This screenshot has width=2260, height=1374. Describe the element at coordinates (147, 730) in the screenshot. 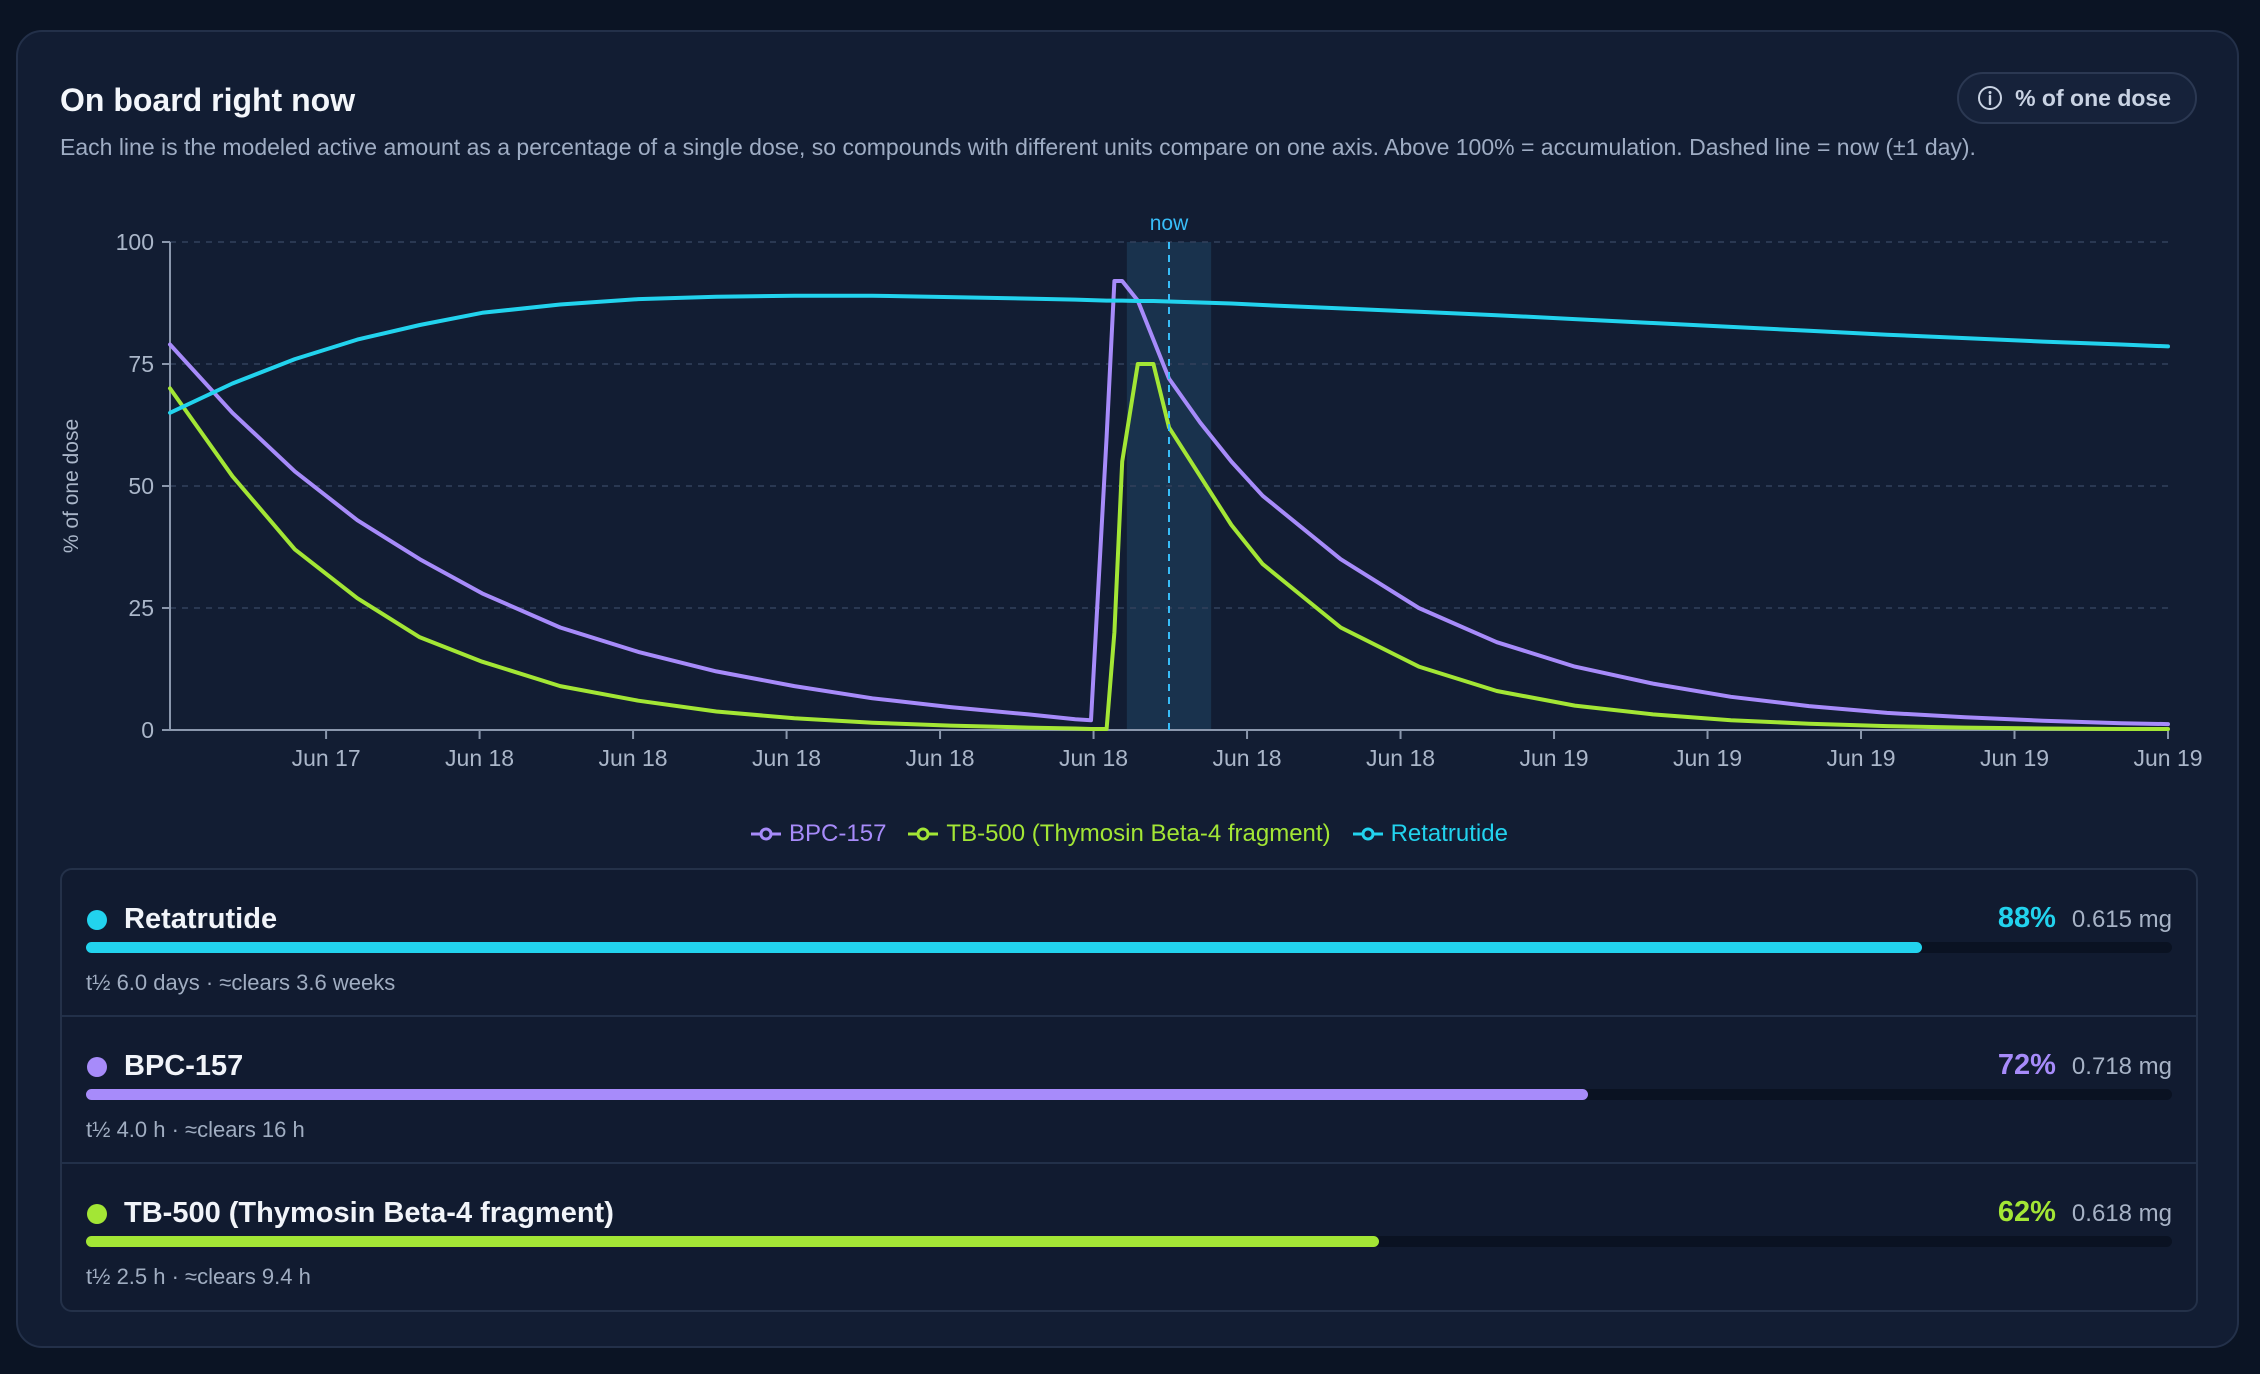

I see `y-tick-label: 0` at that location.